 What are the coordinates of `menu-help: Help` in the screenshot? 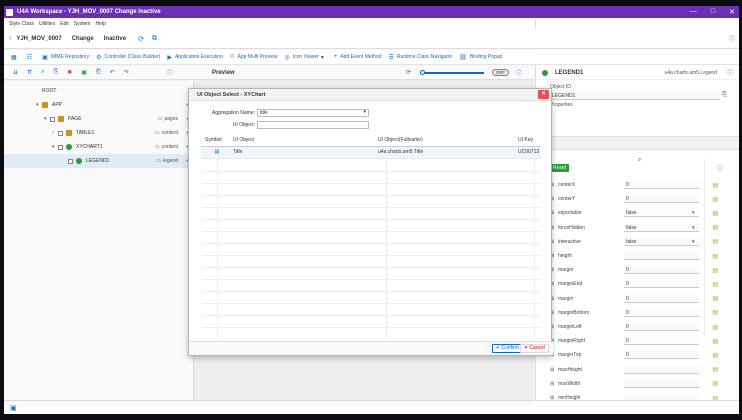 It's located at (100, 24).